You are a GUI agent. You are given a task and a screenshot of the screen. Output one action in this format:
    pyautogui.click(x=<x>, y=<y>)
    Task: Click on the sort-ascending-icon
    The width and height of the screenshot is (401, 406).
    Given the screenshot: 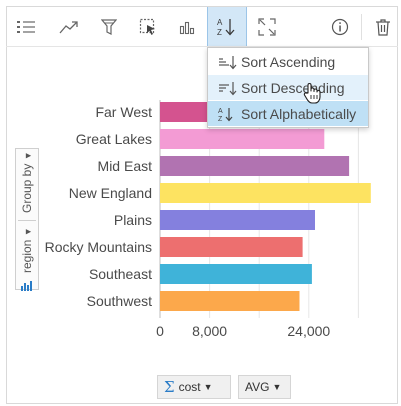 What is the action you would take?
    pyautogui.click(x=228, y=62)
    